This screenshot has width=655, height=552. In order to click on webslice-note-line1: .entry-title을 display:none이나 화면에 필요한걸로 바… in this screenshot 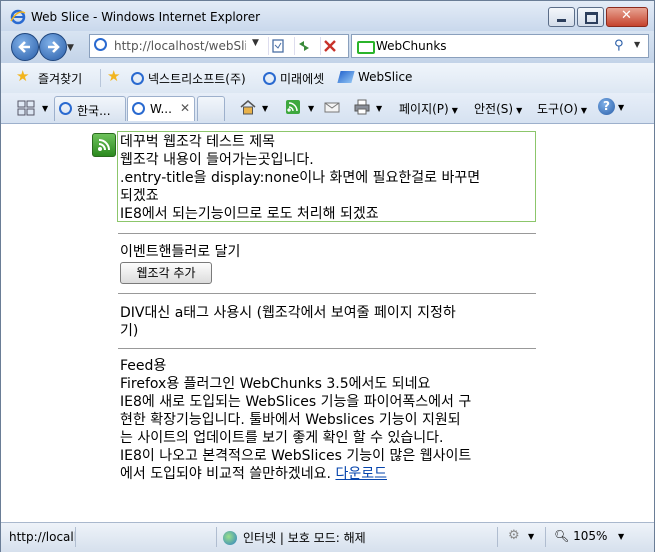, I will do `click(300, 178)`.